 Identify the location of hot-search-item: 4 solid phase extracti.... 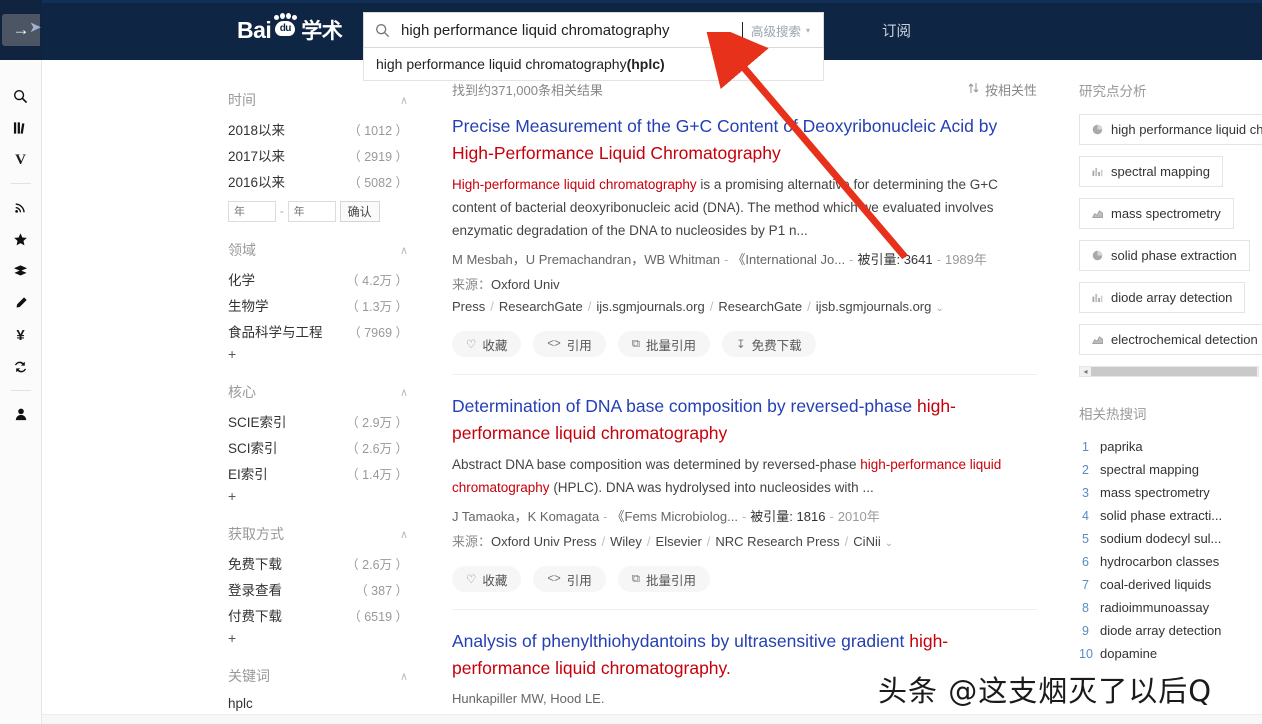
(1170, 515).